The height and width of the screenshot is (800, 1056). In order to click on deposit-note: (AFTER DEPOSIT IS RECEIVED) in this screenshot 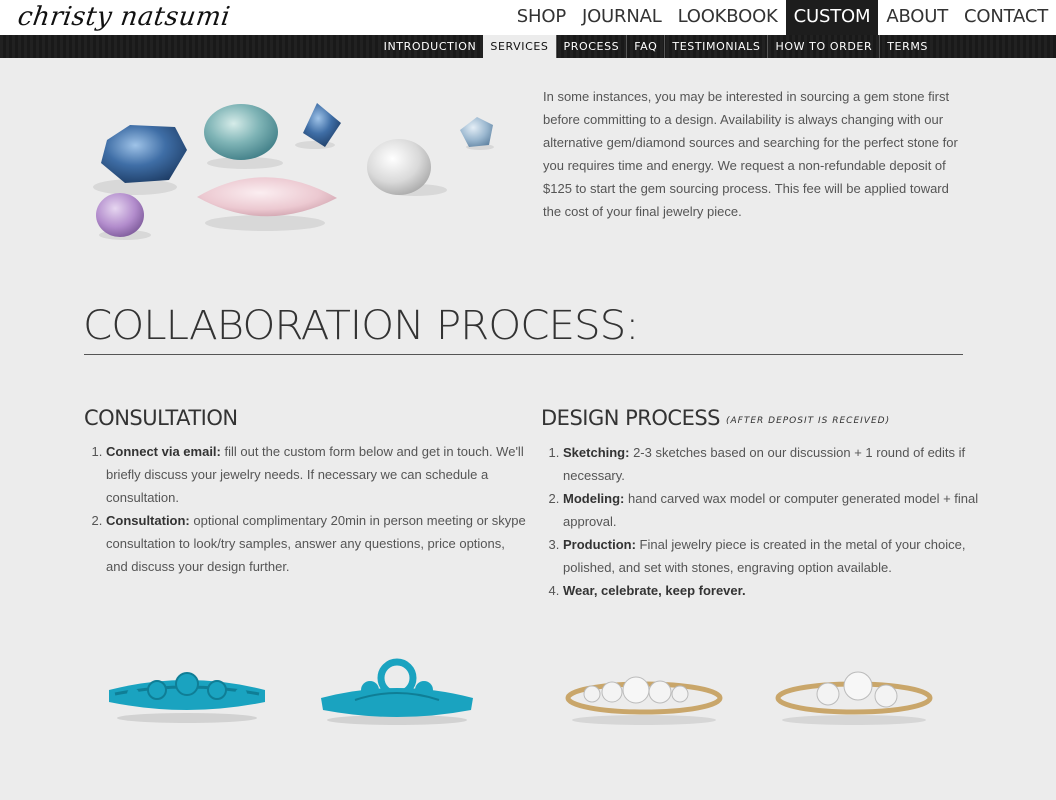, I will do `click(808, 421)`.